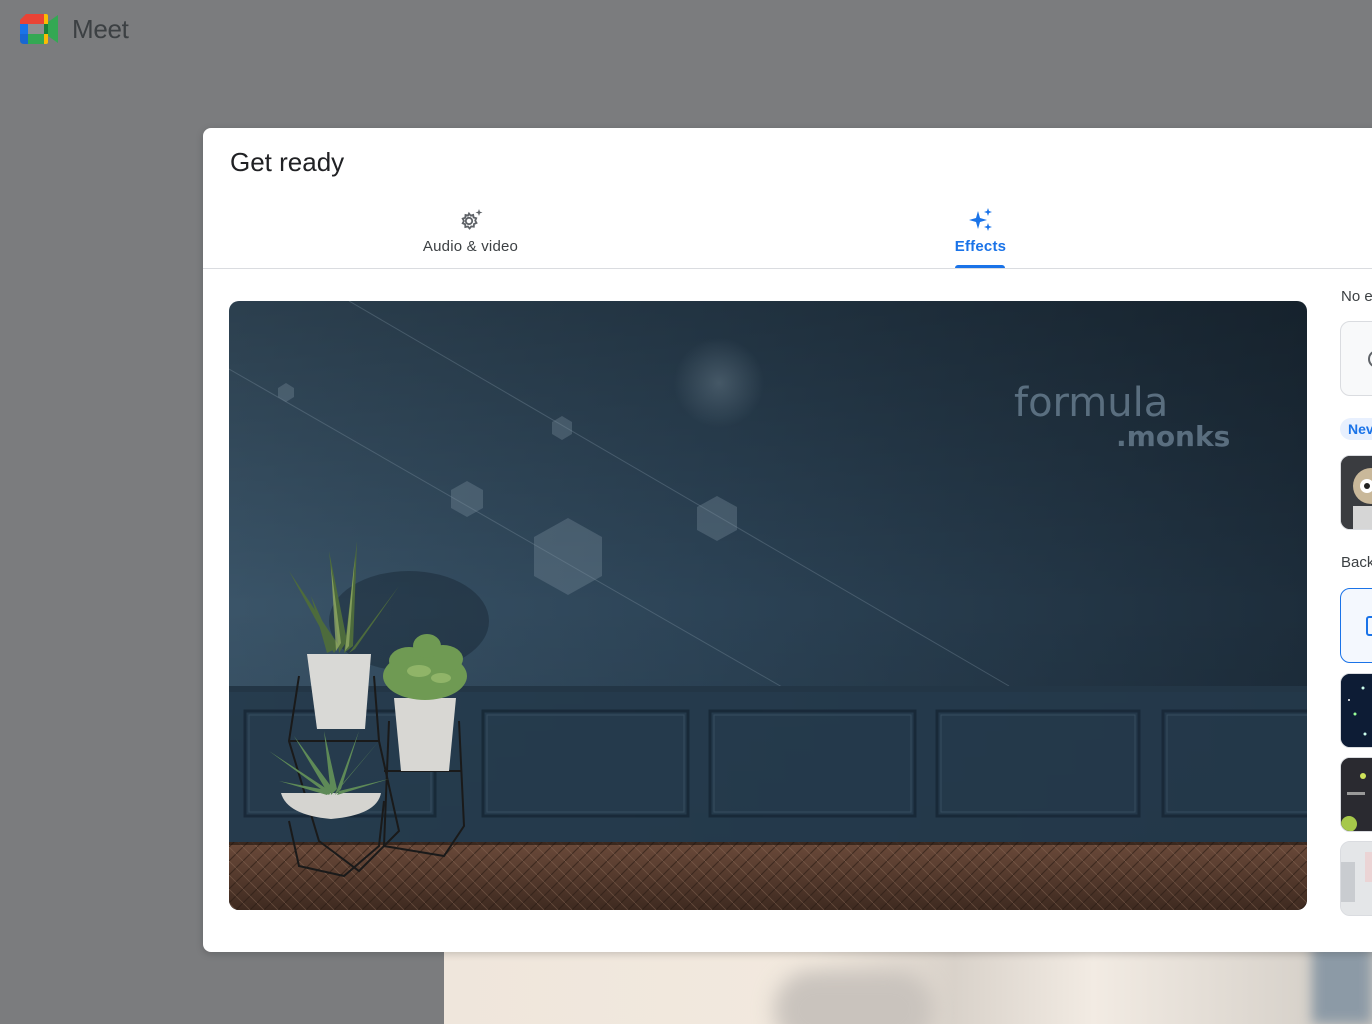  What do you see at coordinates (1370, 359) in the screenshot?
I see `no-effect-icon` at bounding box center [1370, 359].